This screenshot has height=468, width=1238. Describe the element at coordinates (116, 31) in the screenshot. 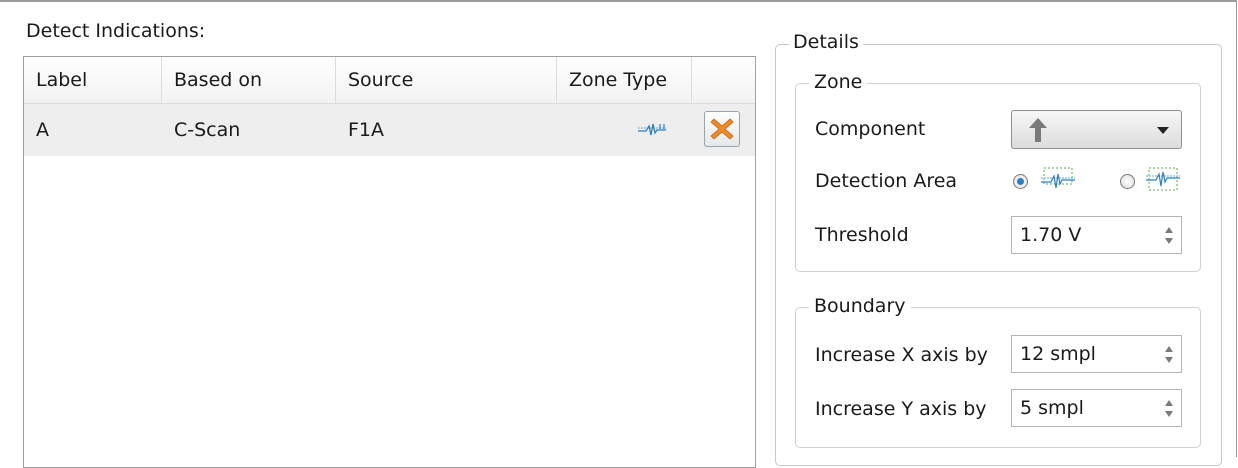

I see `detect-indications-title: Detect Indications:` at that location.